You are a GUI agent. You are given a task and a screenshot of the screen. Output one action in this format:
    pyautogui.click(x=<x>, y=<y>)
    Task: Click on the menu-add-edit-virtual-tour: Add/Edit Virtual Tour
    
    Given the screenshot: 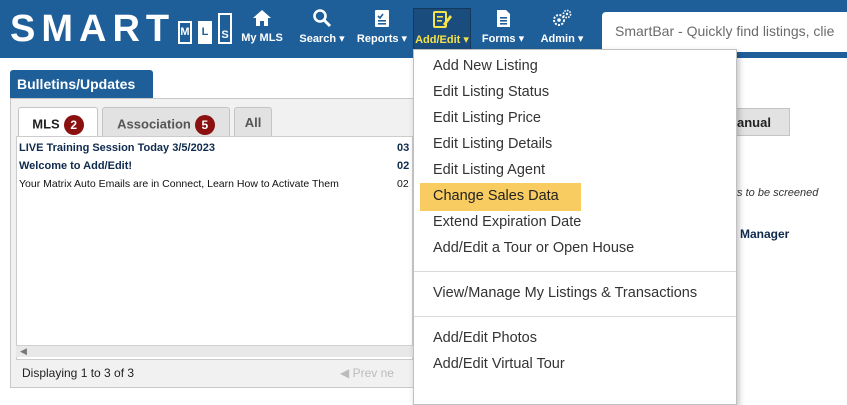 What is the action you would take?
    pyautogui.click(x=570, y=365)
    